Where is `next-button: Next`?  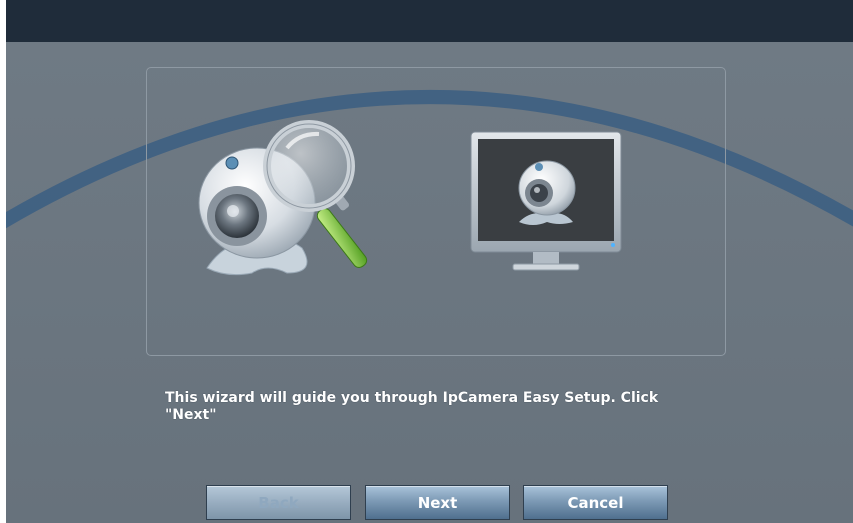 next-button: Next is located at coordinates (437, 502).